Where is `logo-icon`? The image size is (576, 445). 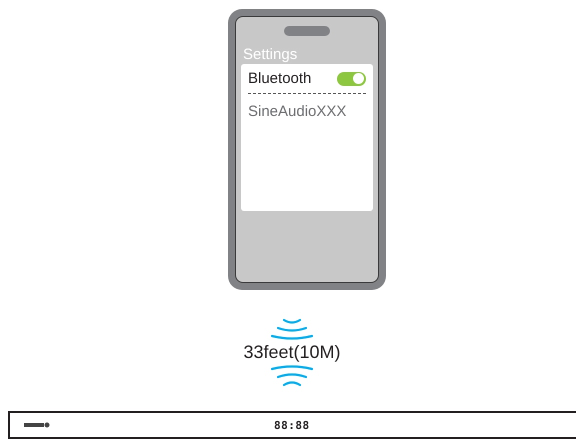
logo-icon is located at coordinates (37, 425).